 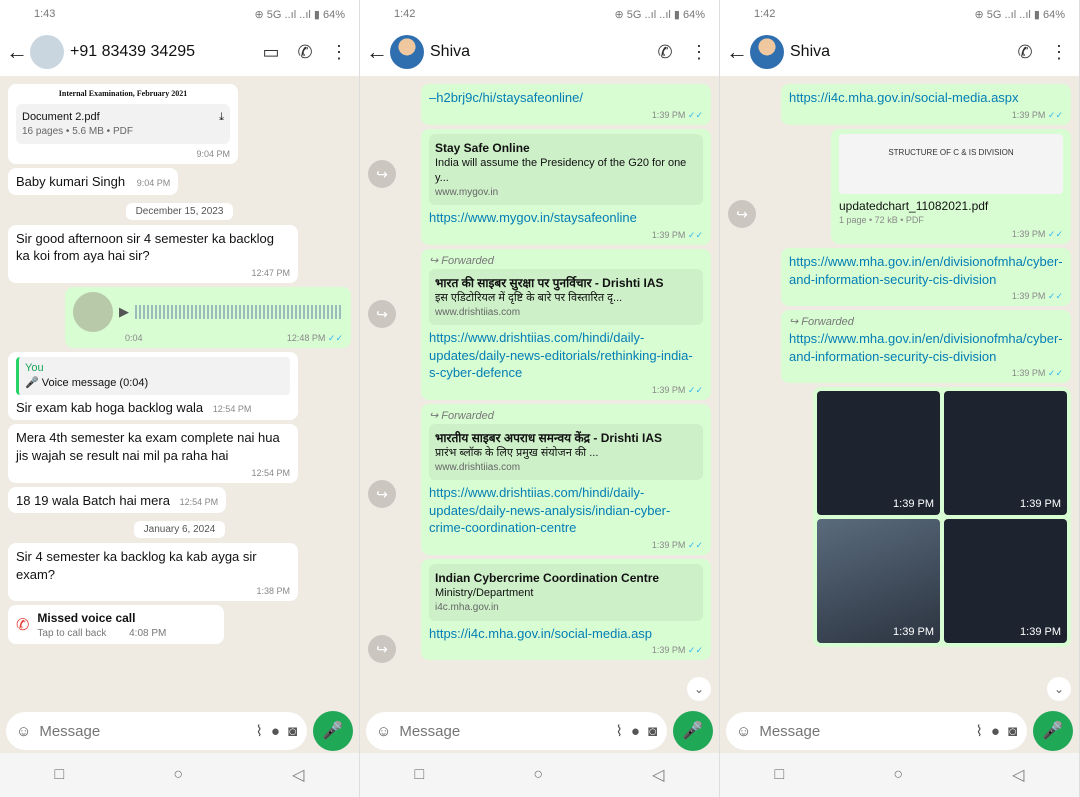 What do you see at coordinates (239, 312) in the screenshot?
I see `waveform` at bounding box center [239, 312].